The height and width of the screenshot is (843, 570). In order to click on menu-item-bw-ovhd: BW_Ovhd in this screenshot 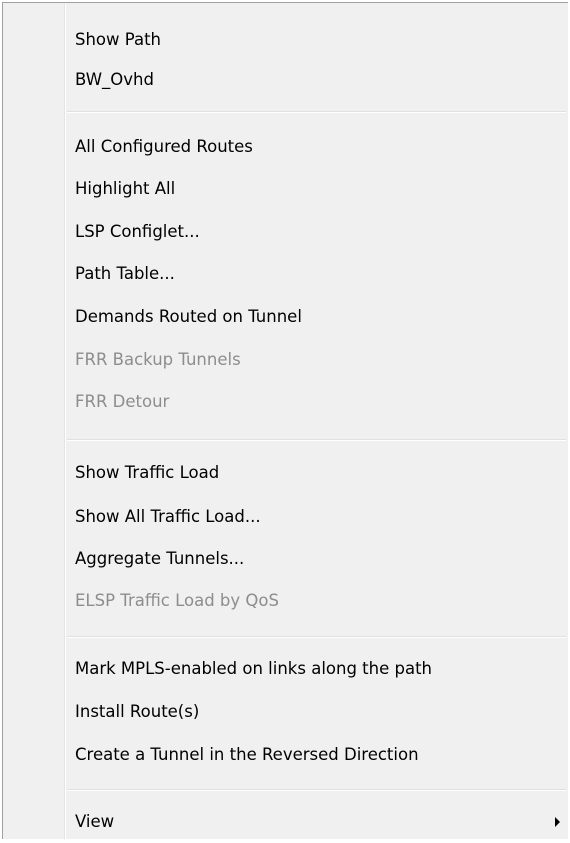, I will do `click(285, 80)`.